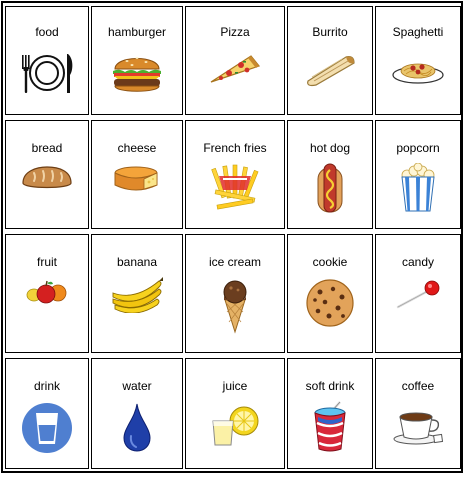  What do you see at coordinates (330, 188) in the screenshot?
I see `hot-dog-icon` at bounding box center [330, 188].